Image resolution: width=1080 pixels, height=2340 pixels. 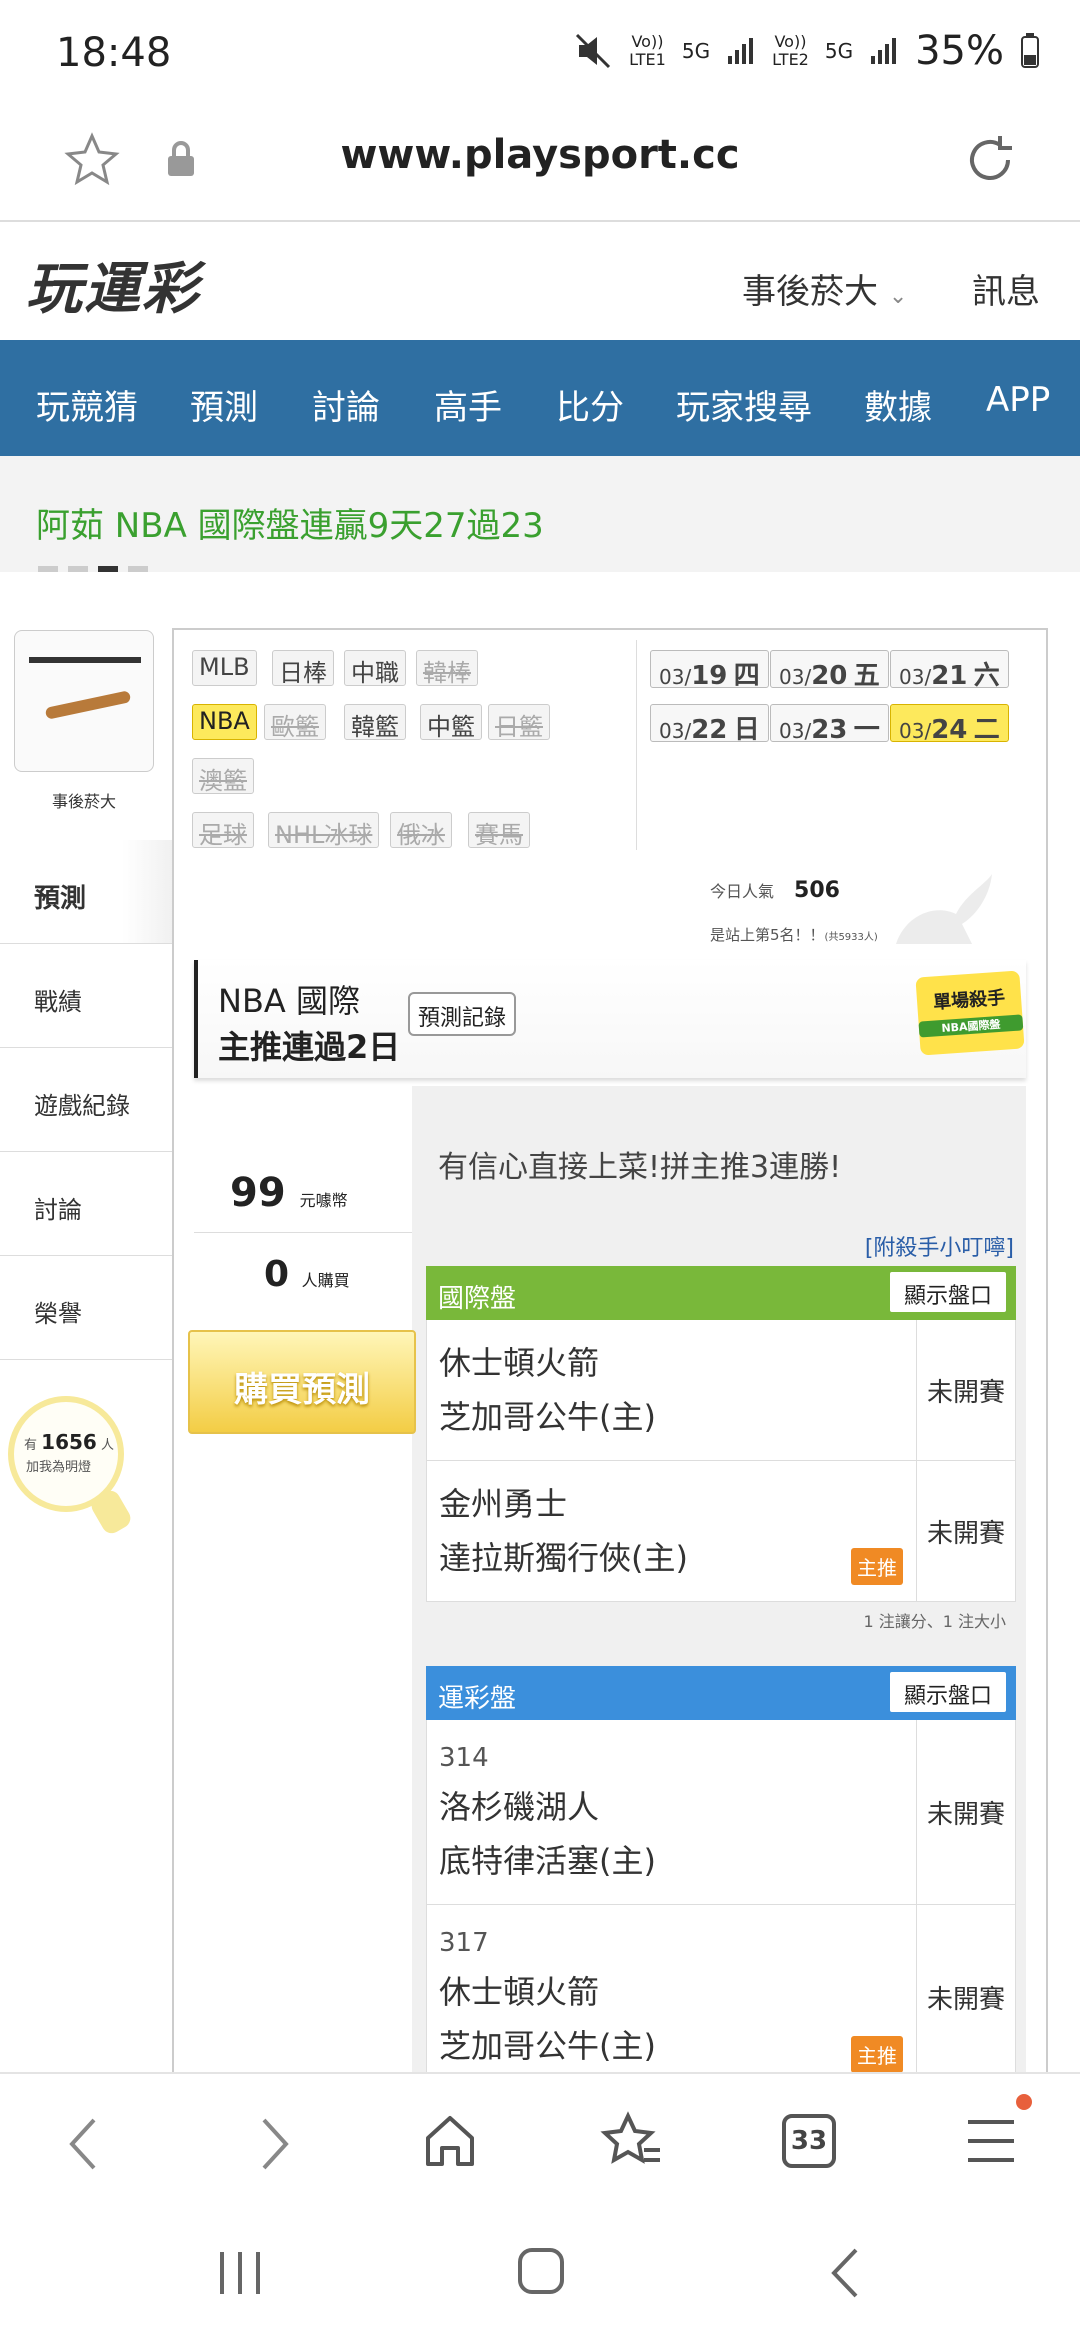 I want to click on away-team: 休士頓火箭, so click(x=519, y=1992).